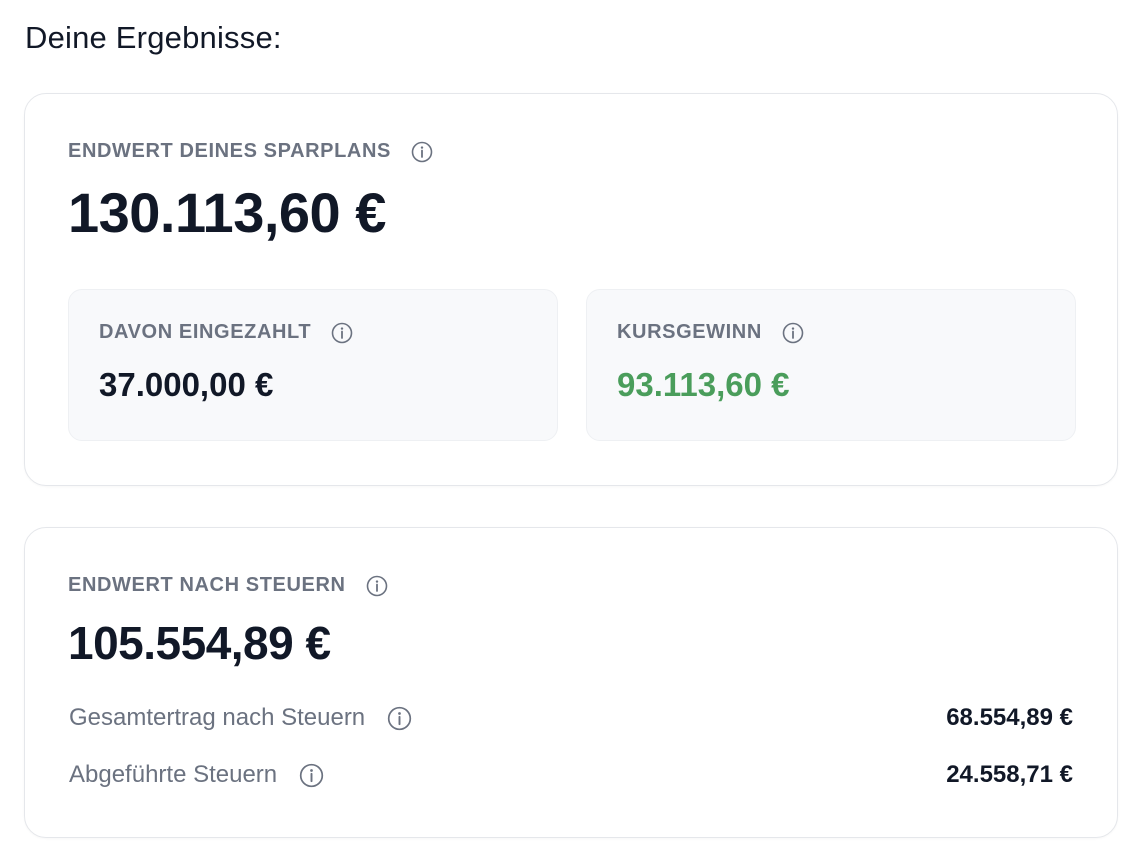 The height and width of the screenshot is (856, 1136). I want to click on price-gain-label-row: KURSGEWINN, so click(710, 332).